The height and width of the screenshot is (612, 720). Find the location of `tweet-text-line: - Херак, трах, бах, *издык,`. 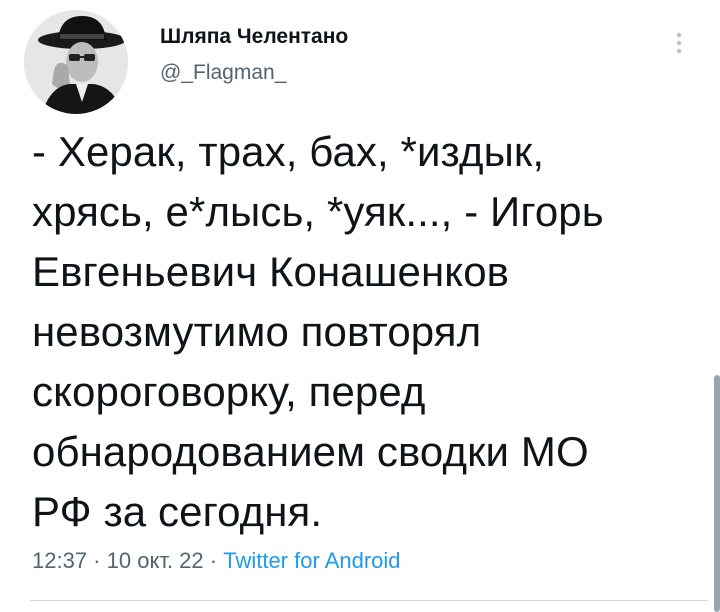

tweet-text-line: - Херак, трах, бах, *издык, is located at coordinates (288, 151).